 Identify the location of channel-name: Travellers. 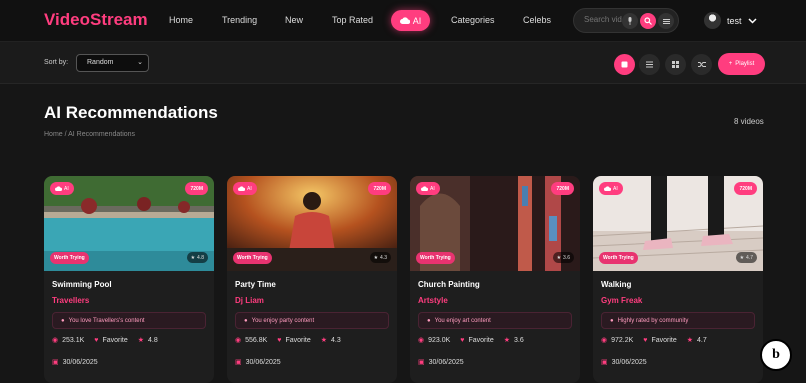
(70, 300).